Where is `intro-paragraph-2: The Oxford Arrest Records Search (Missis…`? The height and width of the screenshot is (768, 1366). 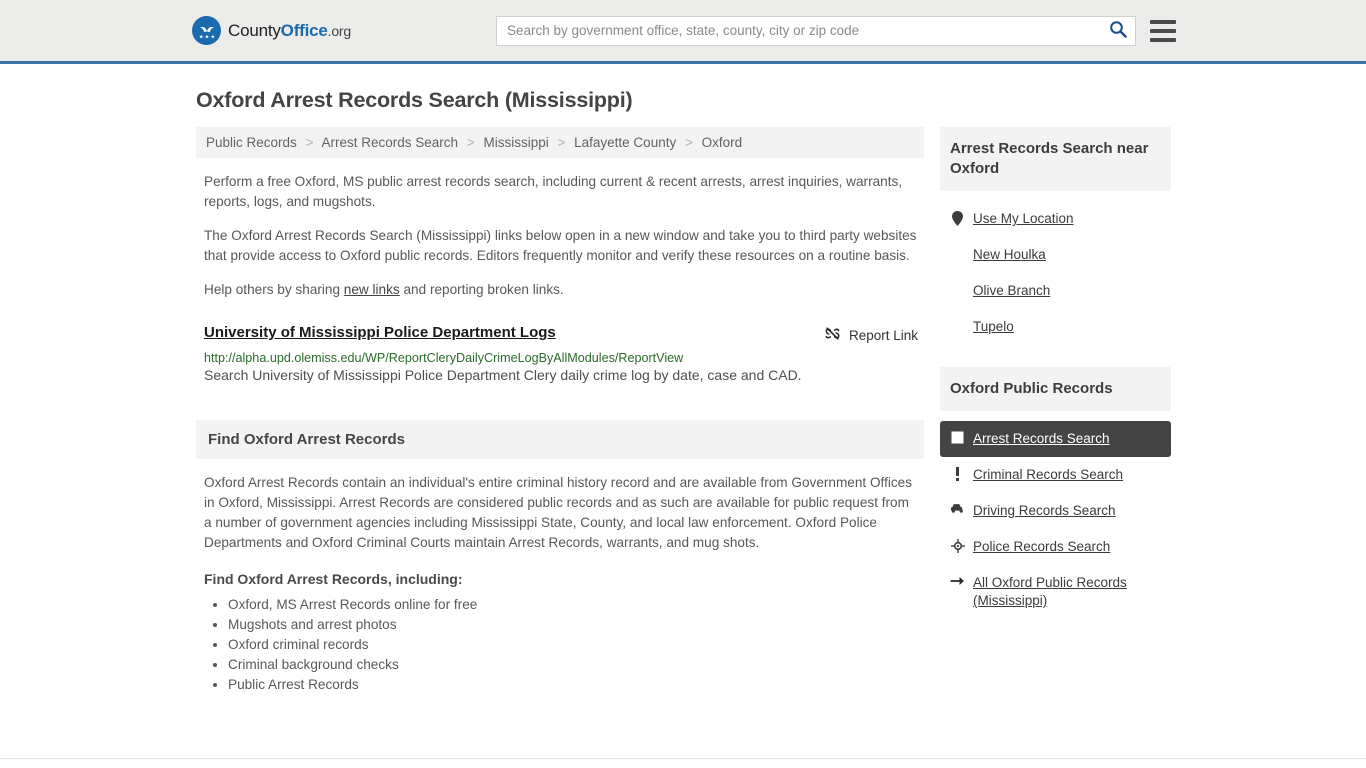 intro-paragraph-2: The Oxford Arrest Records Search (Missis… is located at coordinates (560, 245).